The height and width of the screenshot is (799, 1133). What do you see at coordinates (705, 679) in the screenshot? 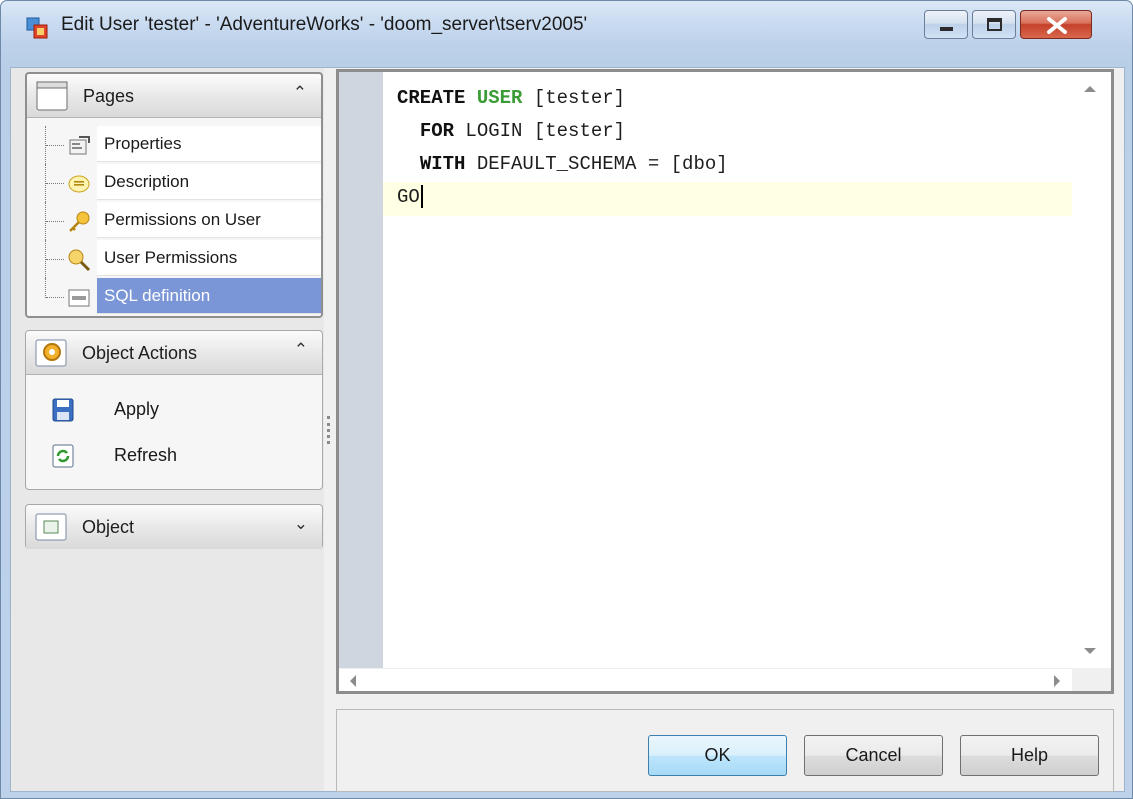
I see `horizontal-scrollbar` at bounding box center [705, 679].